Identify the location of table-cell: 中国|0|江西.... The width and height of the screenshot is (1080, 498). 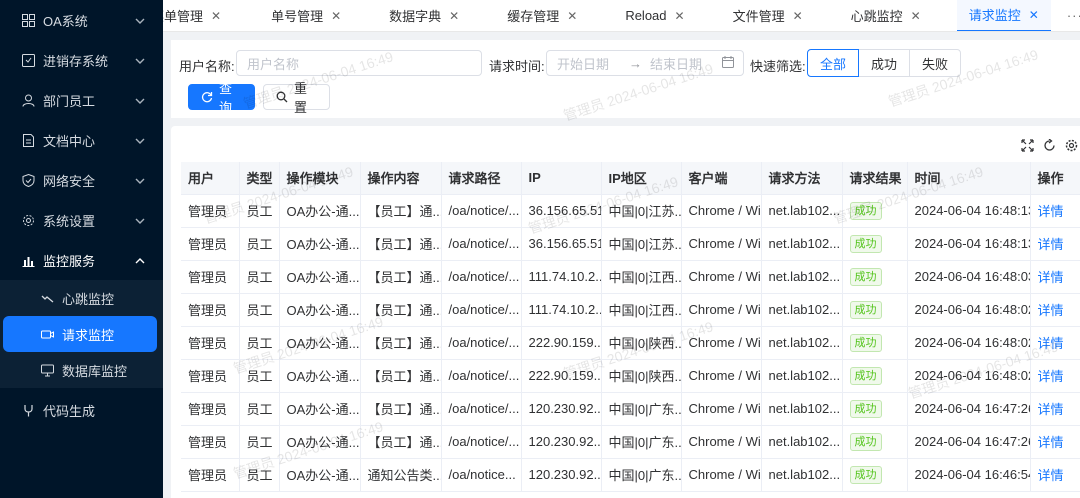
(641, 277).